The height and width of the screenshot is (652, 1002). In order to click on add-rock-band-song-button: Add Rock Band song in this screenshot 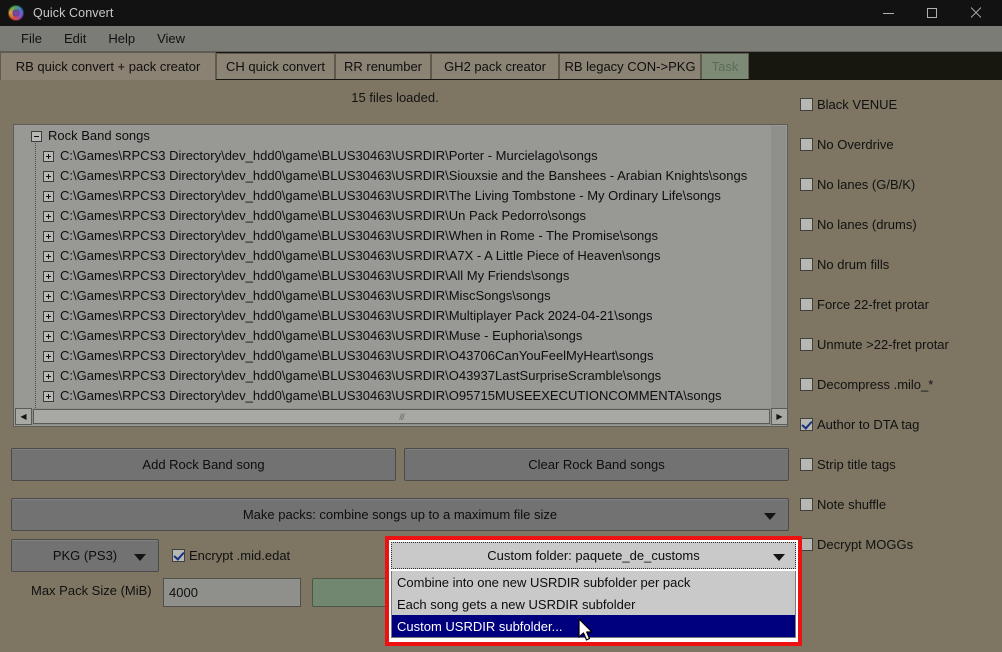, I will do `click(203, 464)`.